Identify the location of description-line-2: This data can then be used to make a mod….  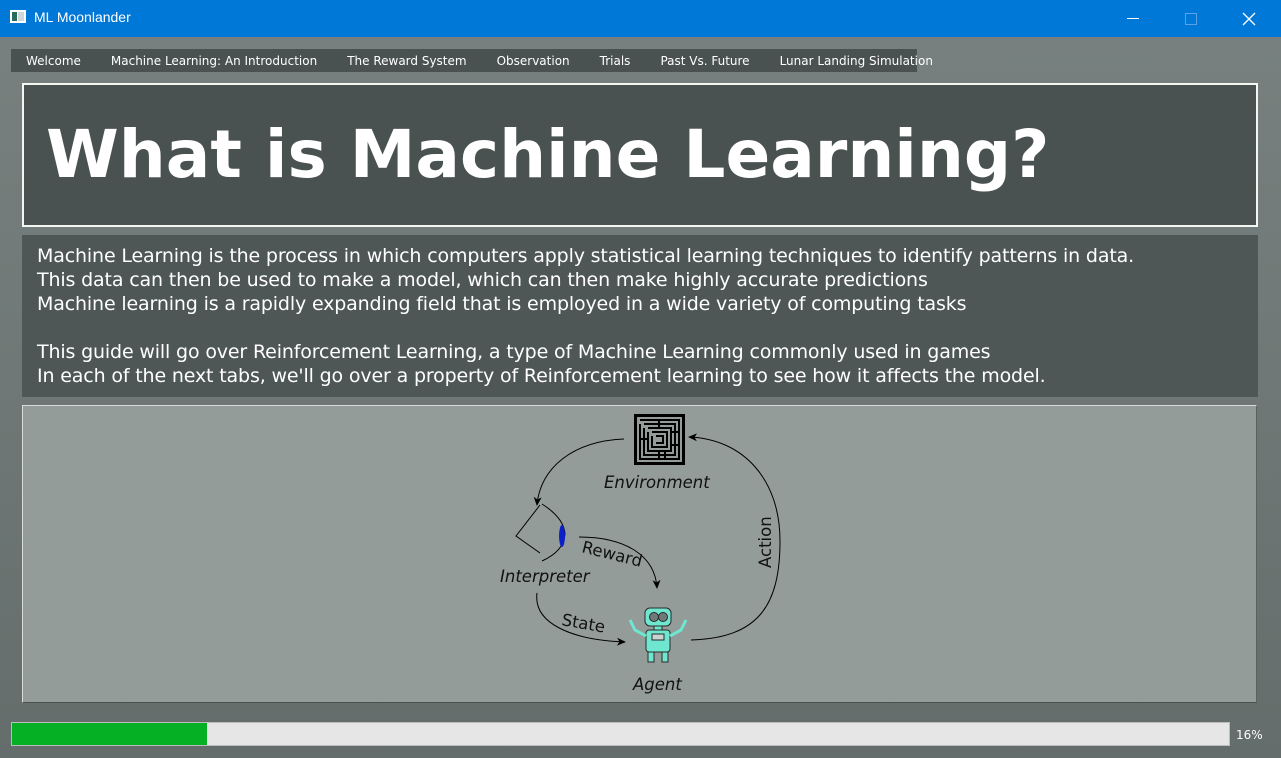
(482, 280).